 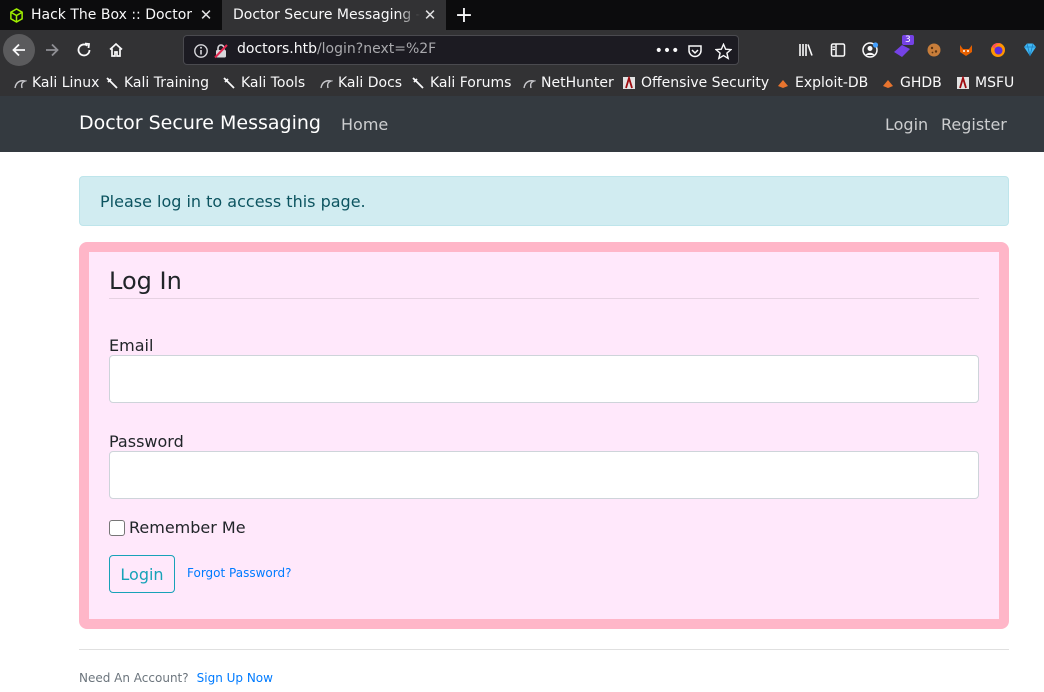 What do you see at coordinates (146, 441) in the screenshot?
I see `password-label: Password` at bounding box center [146, 441].